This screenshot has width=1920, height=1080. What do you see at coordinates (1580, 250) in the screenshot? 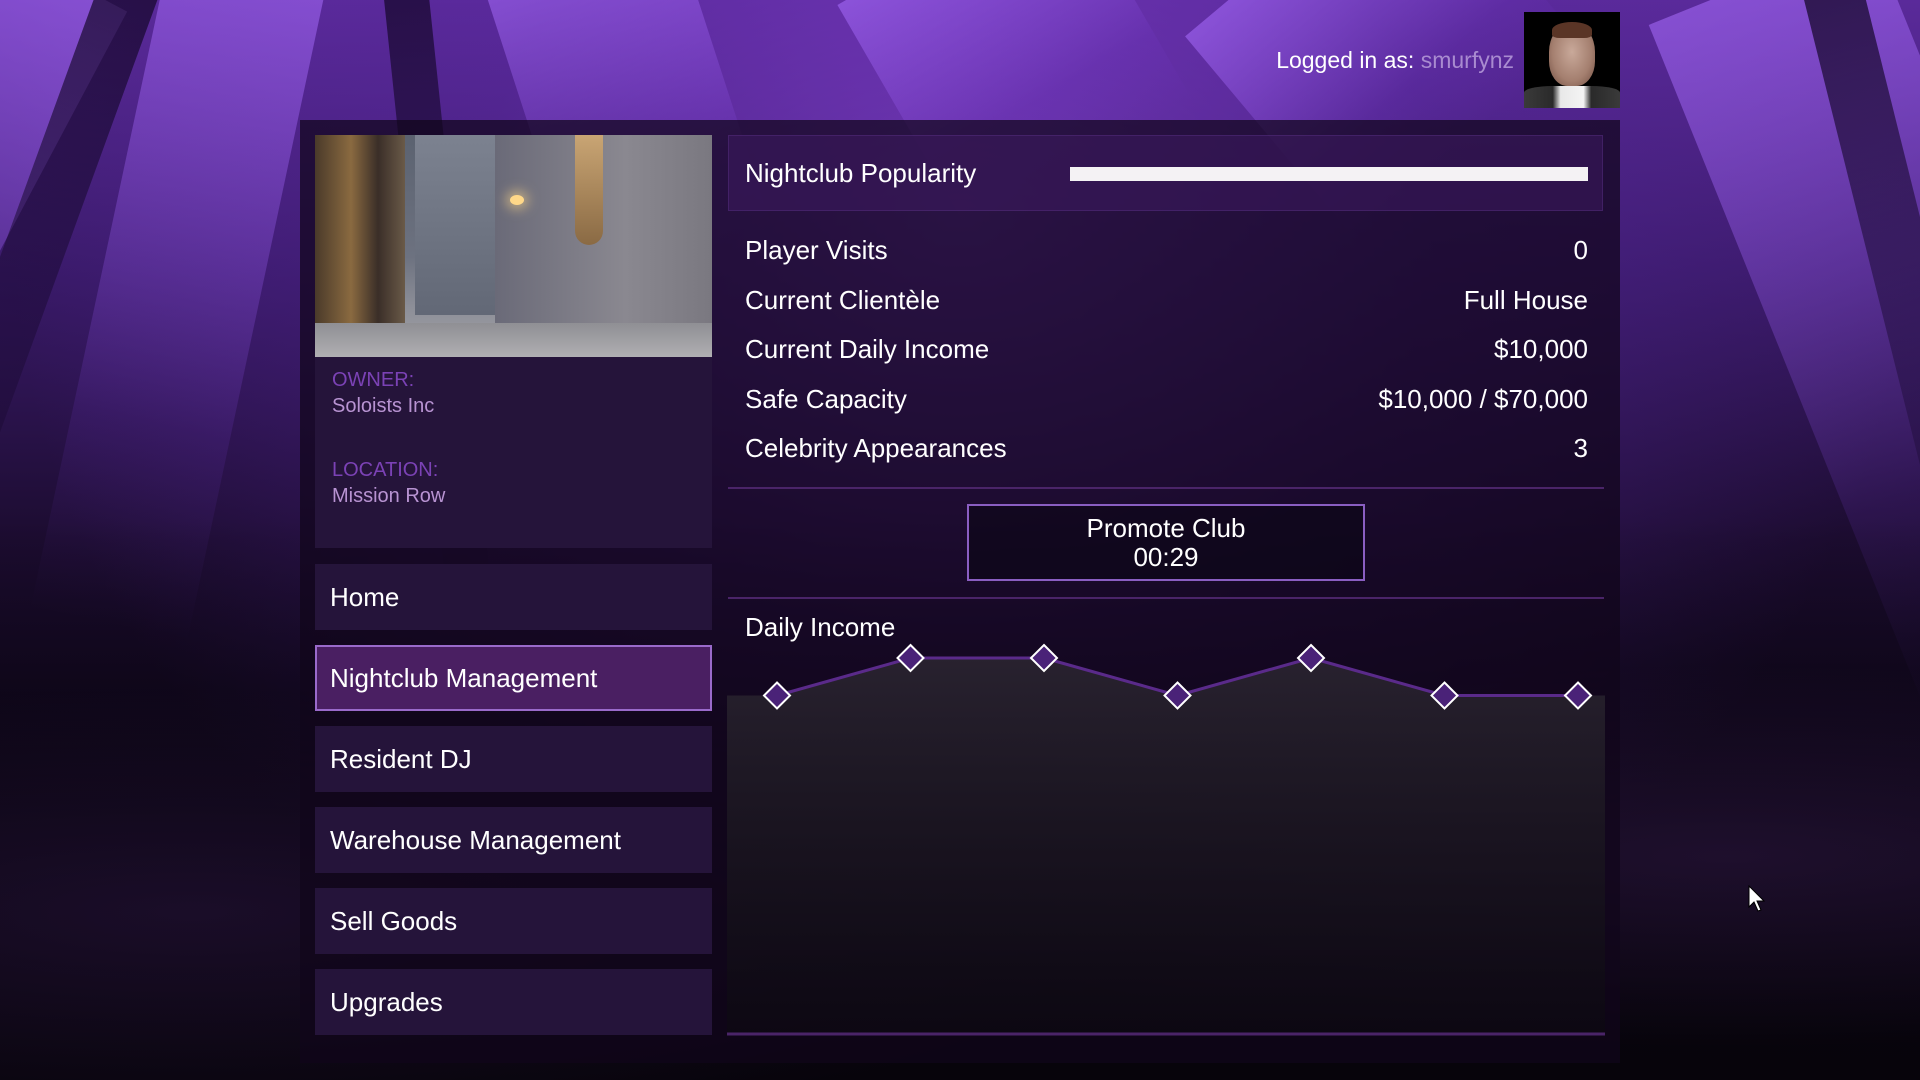
I see `stat-value: 0` at bounding box center [1580, 250].